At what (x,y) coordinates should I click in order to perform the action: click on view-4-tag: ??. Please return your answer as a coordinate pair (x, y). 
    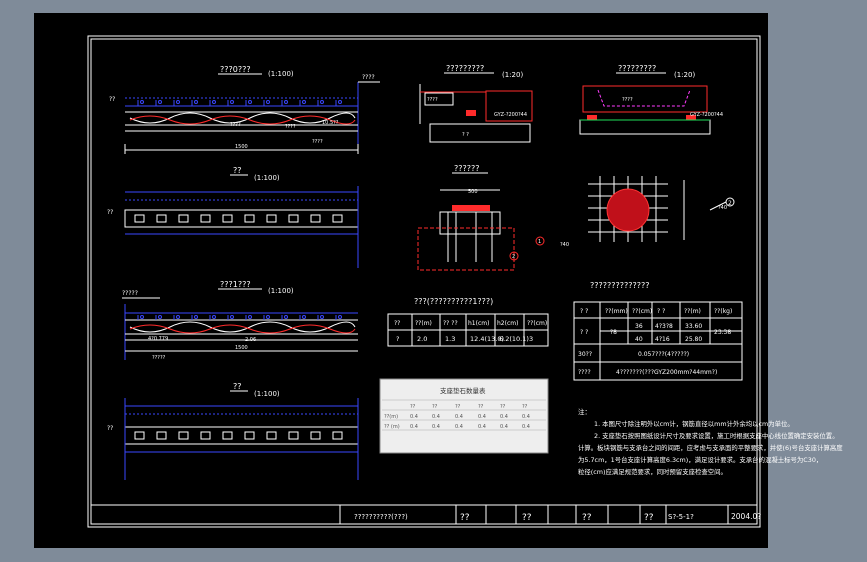
    Looking at the image, I should click on (110, 428).